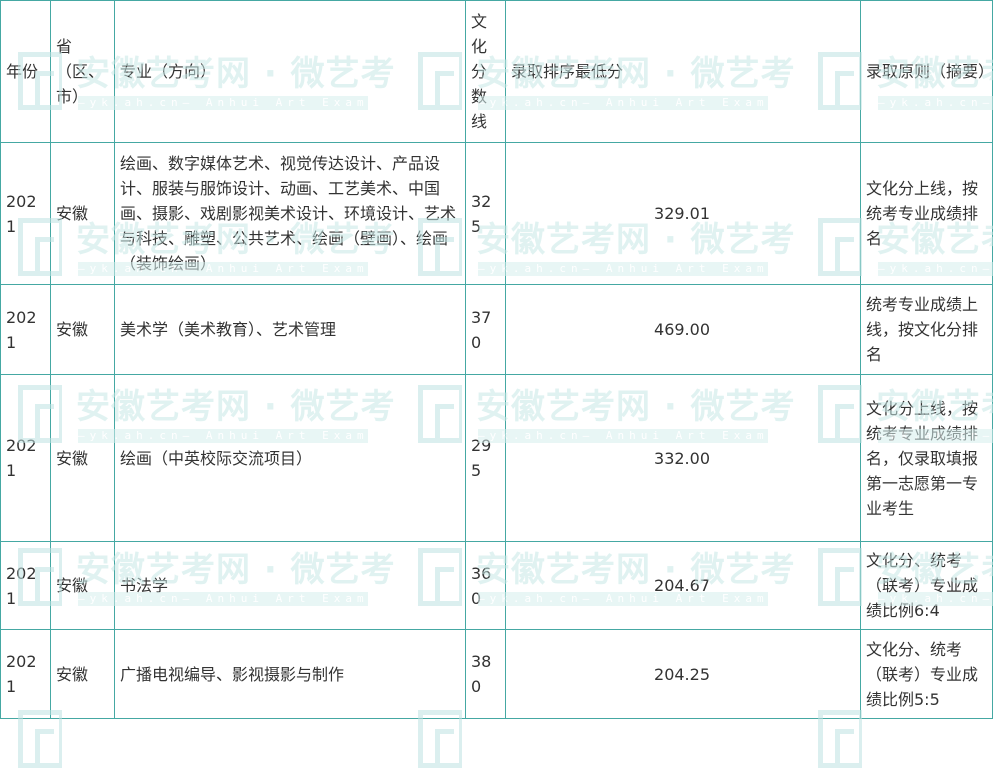 This screenshot has height=780, width=993. I want to click on cell-principle: 文化分、统考（联考）专业成绩比例6:4, so click(926, 585).